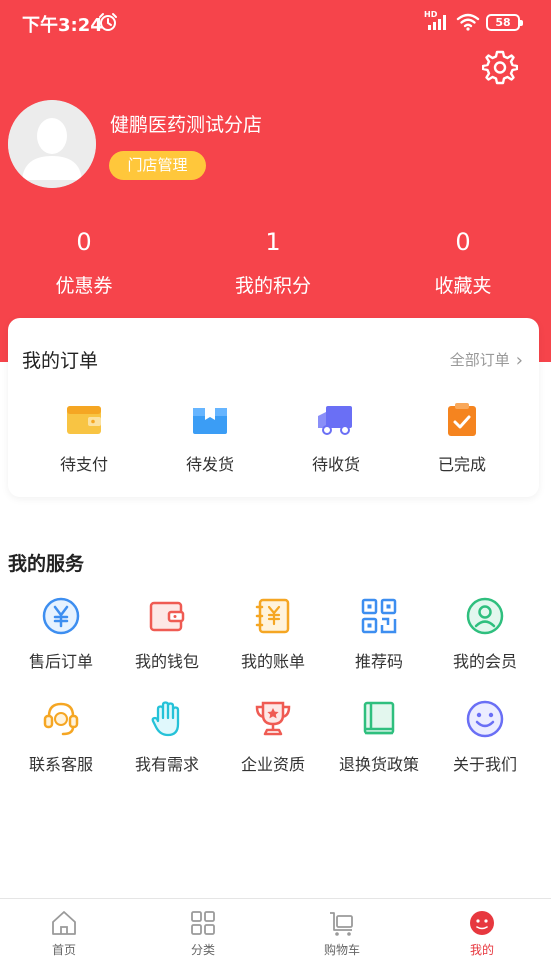 The height and width of the screenshot is (964, 551). What do you see at coordinates (484, 764) in the screenshot?
I see `service-label: 关于我们` at bounding box center [484, 764].